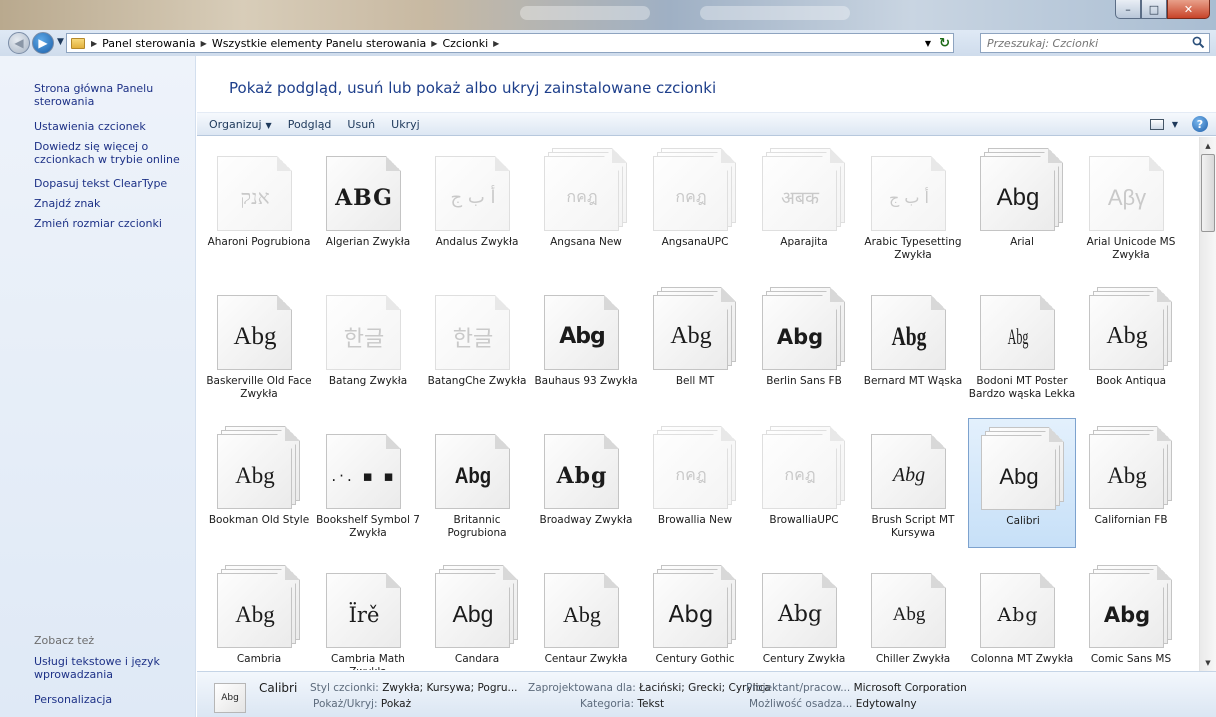  Describe the element at coordinates (111, 183) in the screenshot. I see `cleartype-tuner-link: Dopasuj tekst ClearType` at that location.